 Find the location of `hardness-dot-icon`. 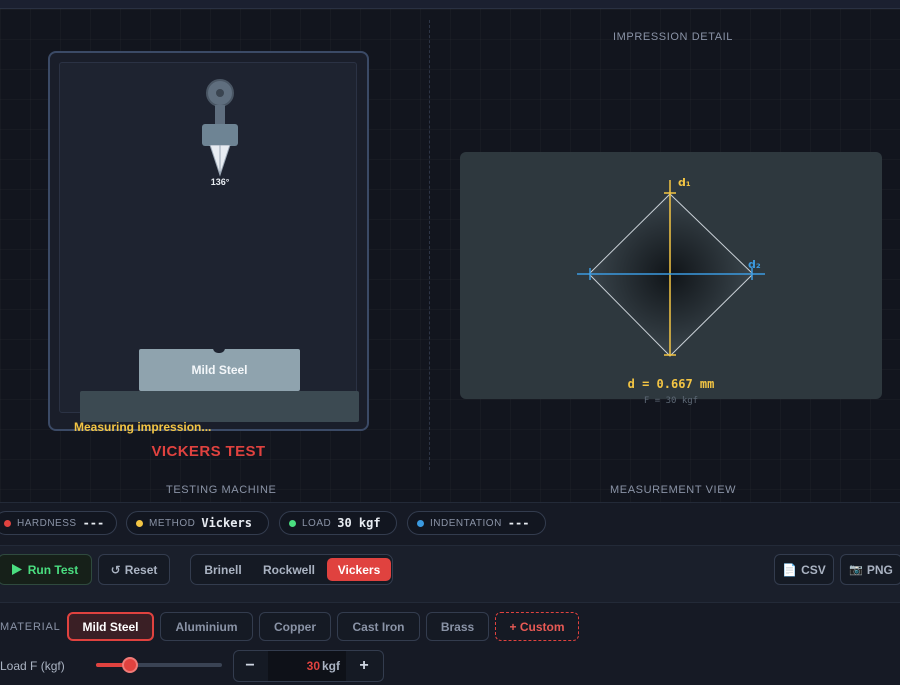

hardness-dot-icon is located at coordinates (7, 523).